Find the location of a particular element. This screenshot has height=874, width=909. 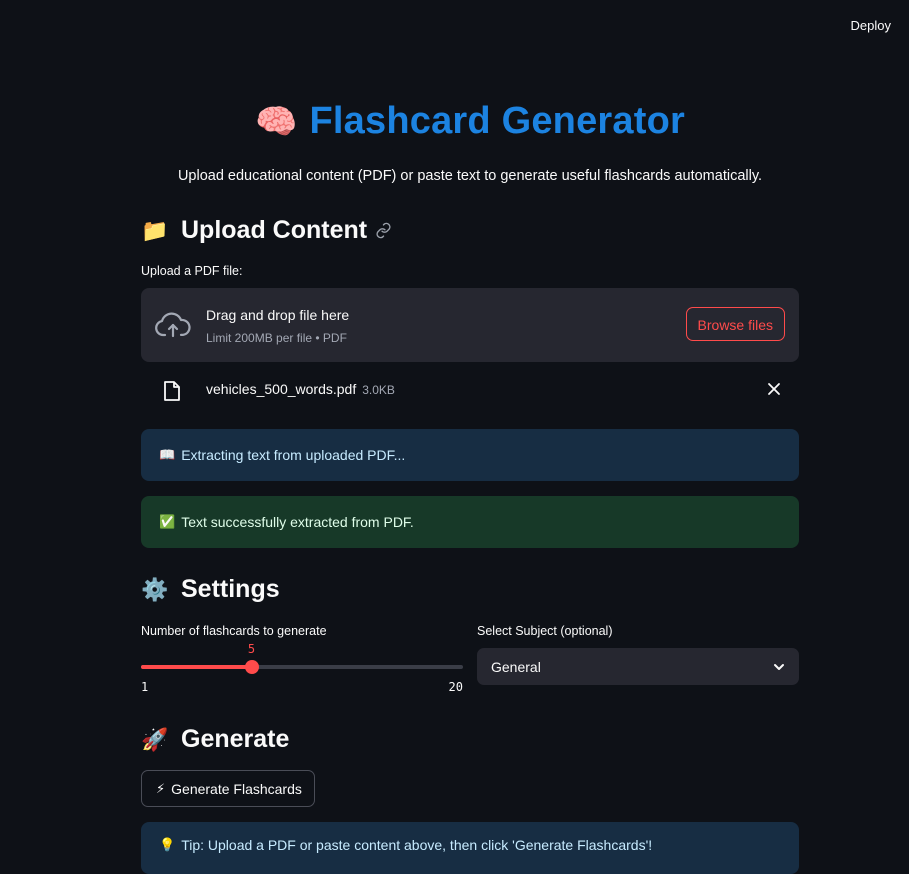

file-name-text: vehicles_500_words.pdf is located at coordinates (281, 389).